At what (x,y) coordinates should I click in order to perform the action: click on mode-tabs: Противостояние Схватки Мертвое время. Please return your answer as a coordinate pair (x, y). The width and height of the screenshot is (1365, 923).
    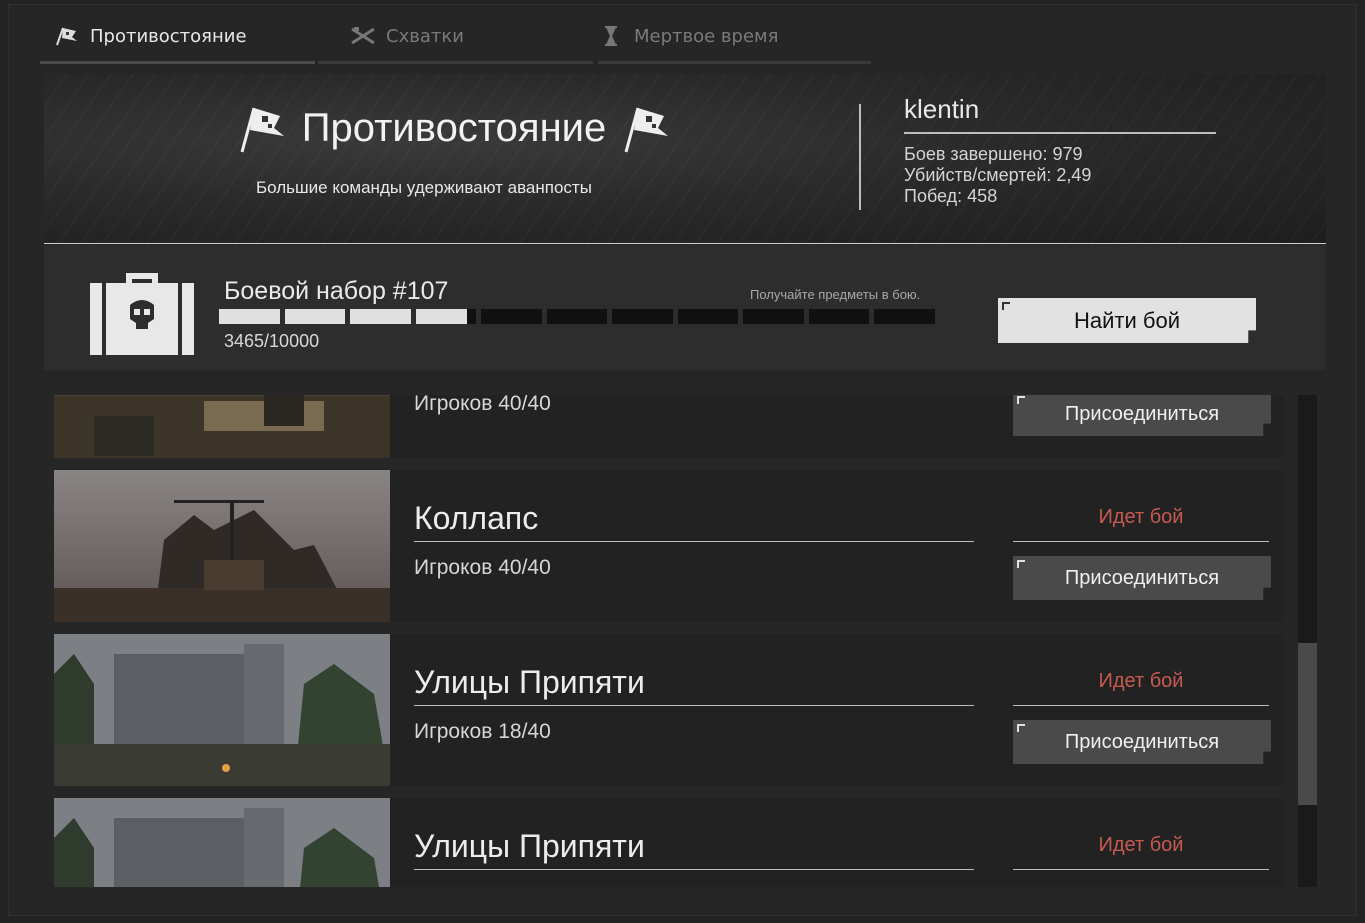
    Looking at the image, I should click on (448, 36).